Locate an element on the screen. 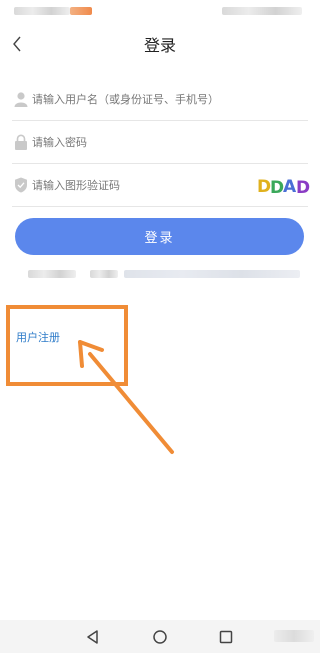  blurred-status-right is located at coordinates (262, 11).